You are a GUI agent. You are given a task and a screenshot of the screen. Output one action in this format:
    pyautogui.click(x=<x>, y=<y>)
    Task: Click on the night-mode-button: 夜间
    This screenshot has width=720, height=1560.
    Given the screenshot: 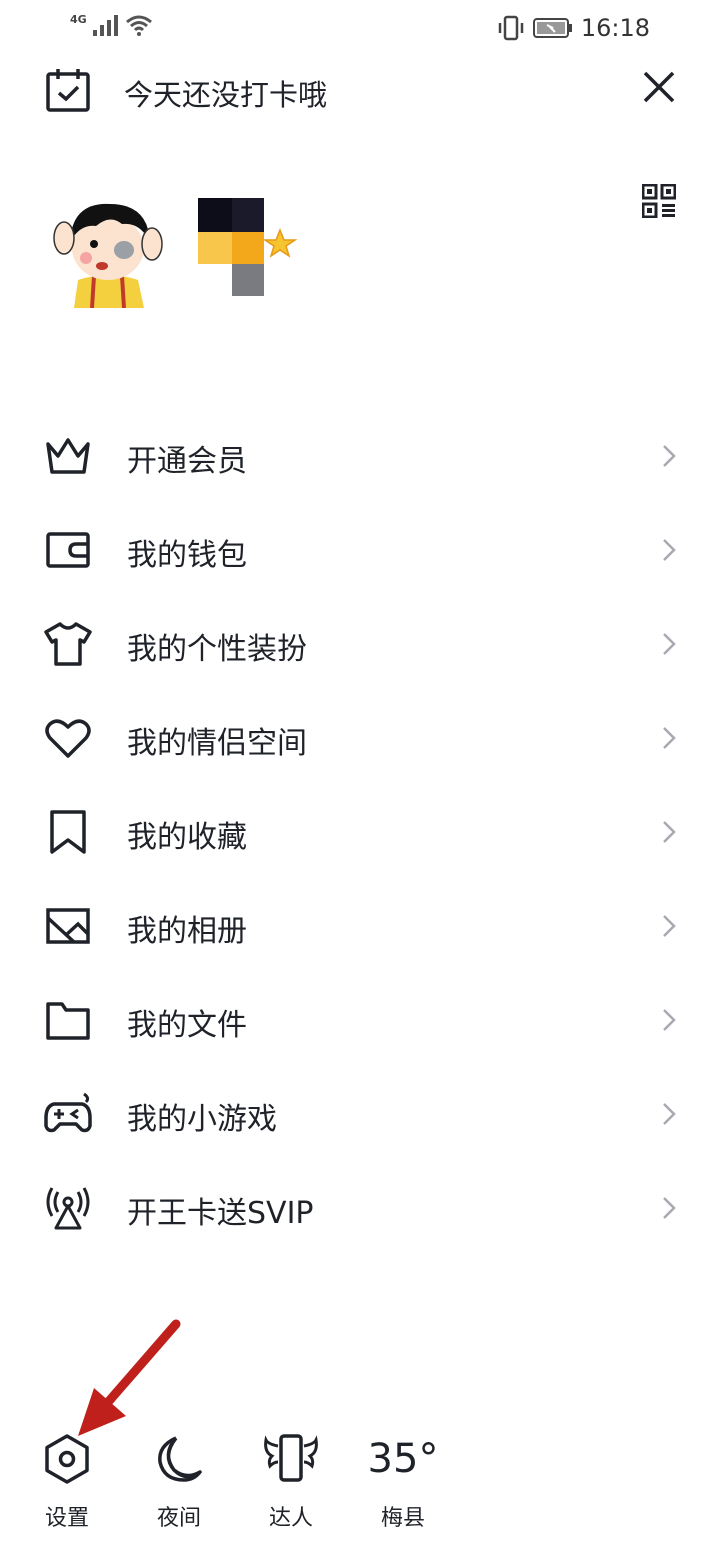 What is the action you would take?
    pyautogui.click(x=179, y=1482)
    